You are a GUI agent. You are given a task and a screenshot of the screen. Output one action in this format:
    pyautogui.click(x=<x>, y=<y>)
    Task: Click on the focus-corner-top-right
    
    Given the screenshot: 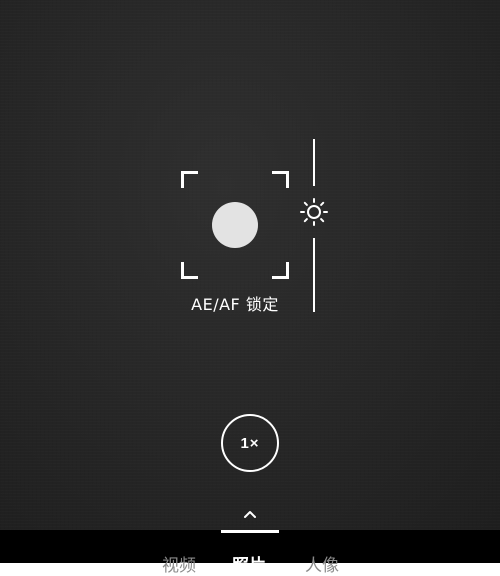 What is the action you would take?
    pyautogui.click(x=280, y=179)
    